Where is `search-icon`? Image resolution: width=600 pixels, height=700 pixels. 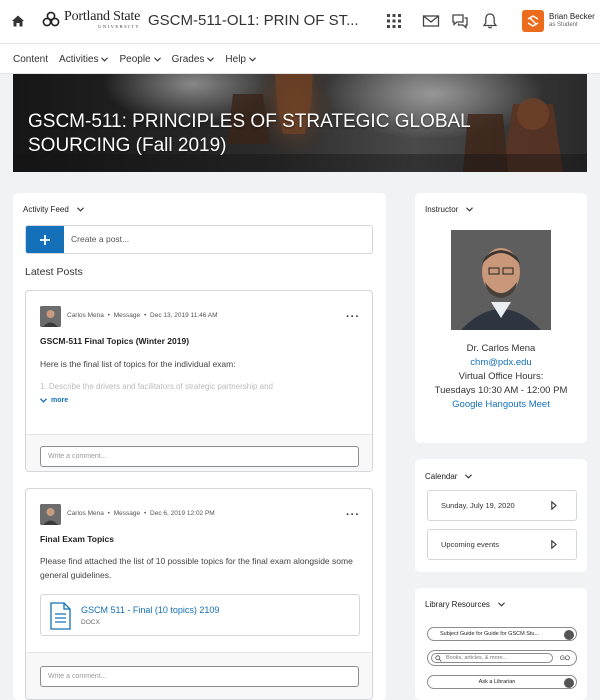
search-icon is located at coordinates (438, 658).